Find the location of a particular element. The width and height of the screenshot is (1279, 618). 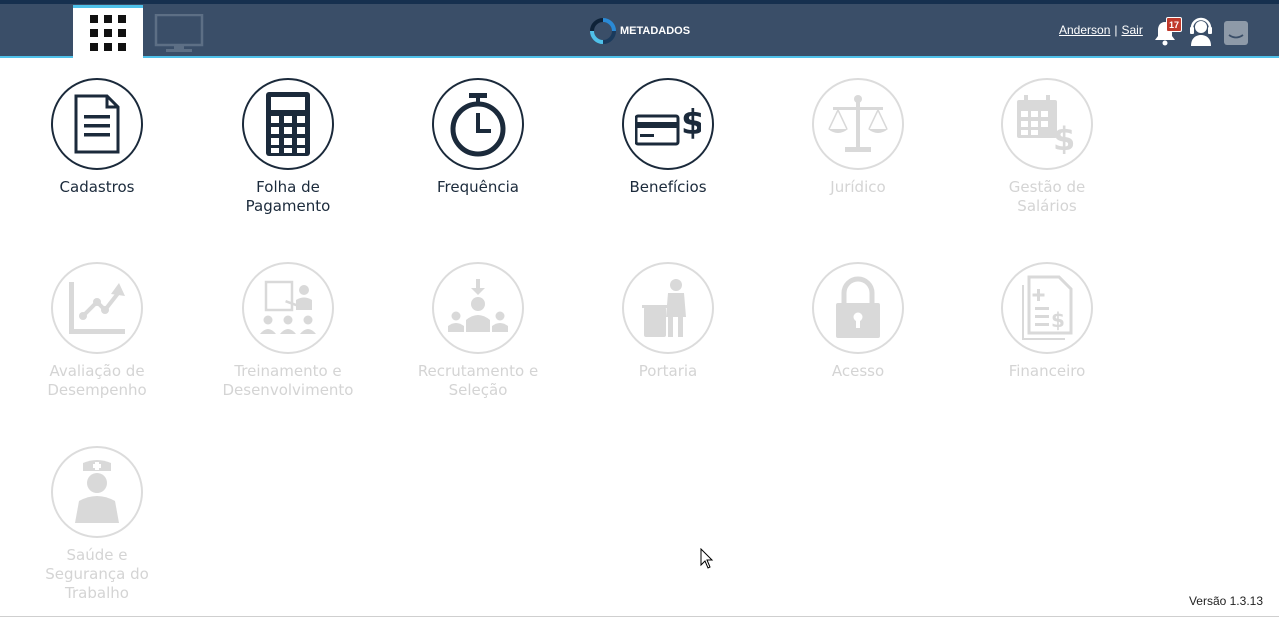

financial-doc-icon: $ is located at coordinates (1047, 307).